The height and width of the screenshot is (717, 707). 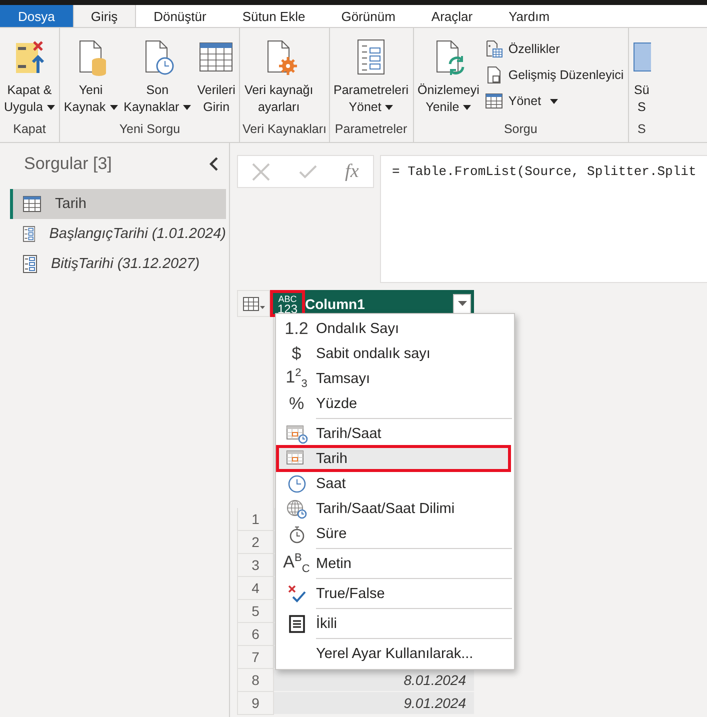 I want to click on group-label: Kapat, so click(x=29, y=129).